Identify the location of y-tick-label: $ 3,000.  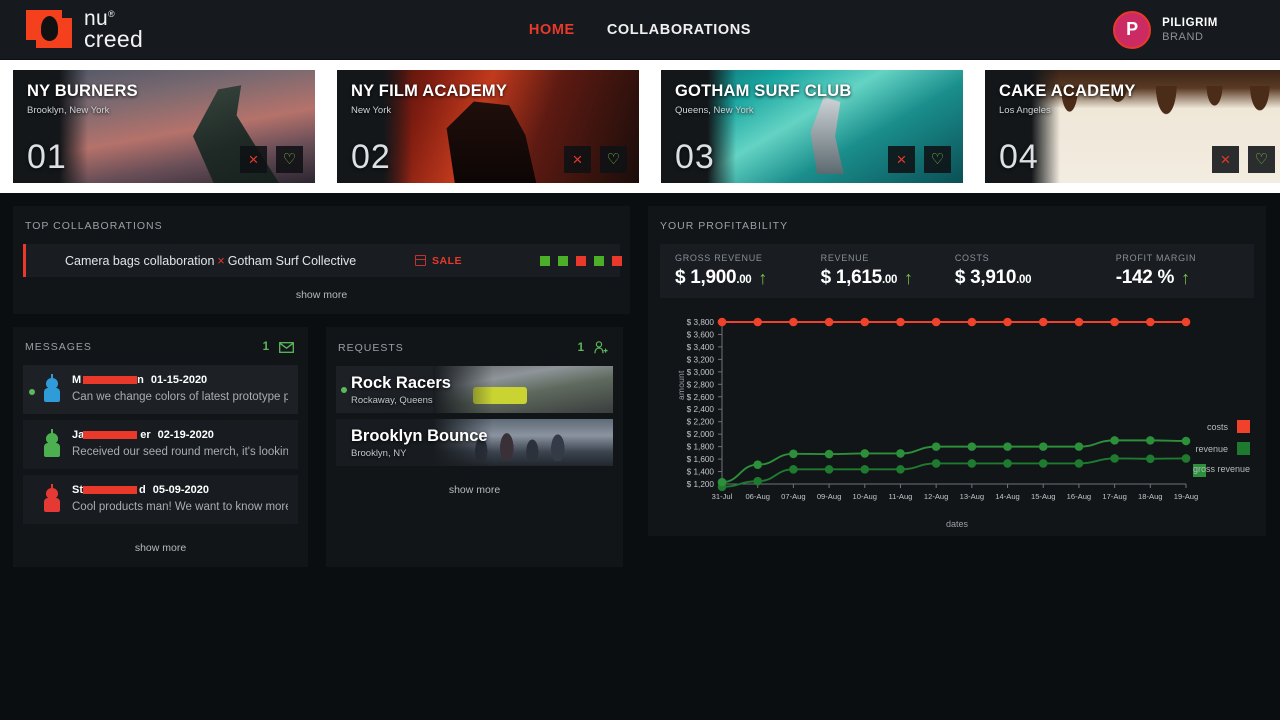
(701, 372).